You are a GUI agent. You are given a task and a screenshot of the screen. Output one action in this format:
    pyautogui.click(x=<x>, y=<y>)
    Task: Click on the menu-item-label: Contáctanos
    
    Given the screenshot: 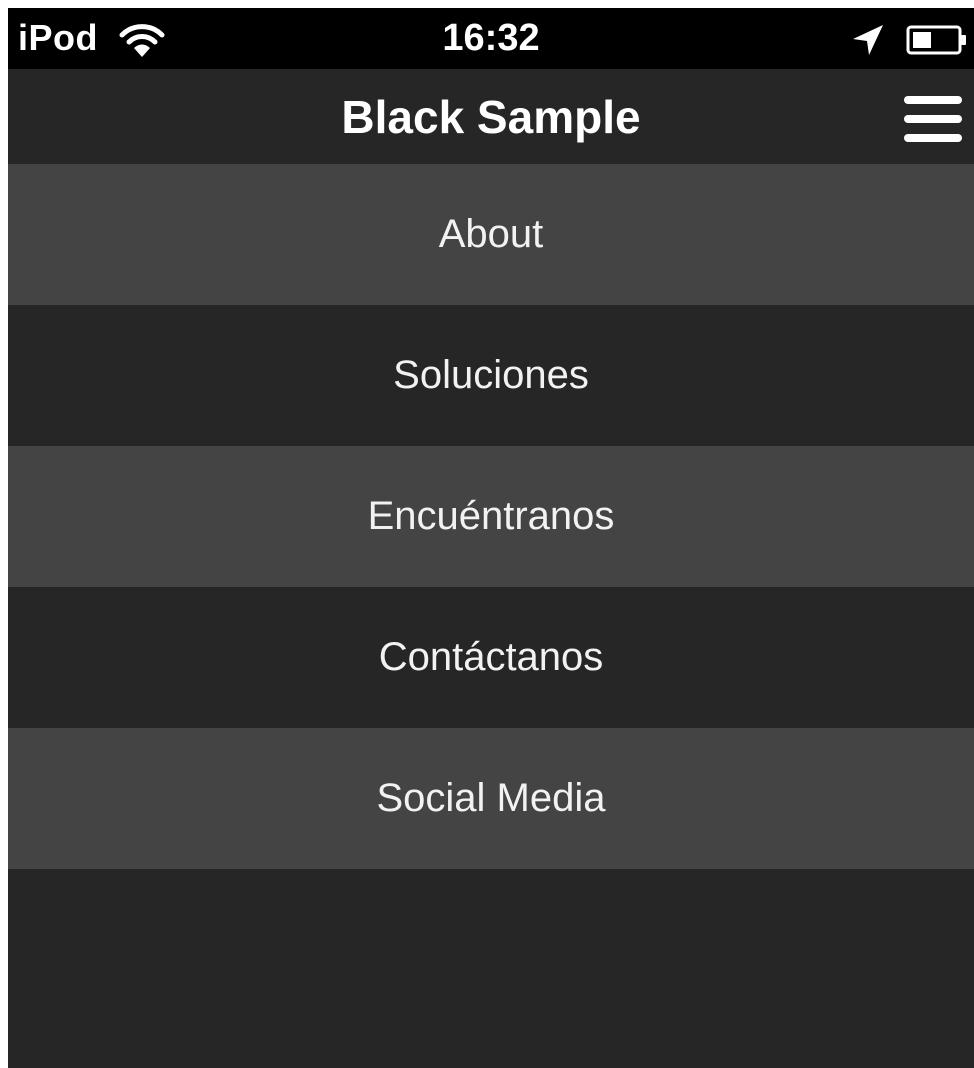 What is the action you would take?
    pyautogui.click(x=491, y=657)
    